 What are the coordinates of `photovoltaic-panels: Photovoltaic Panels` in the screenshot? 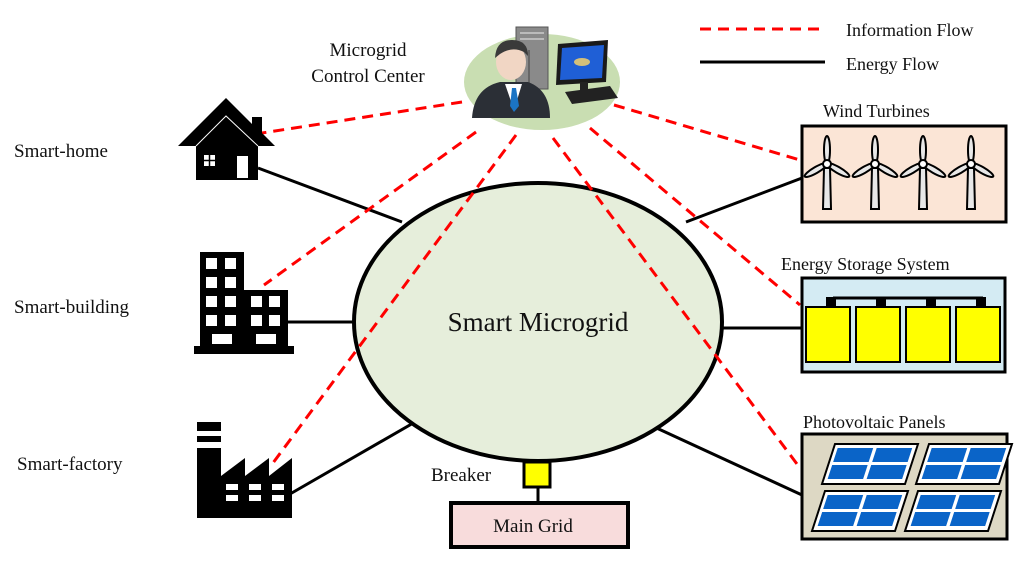 It's located at (907, 476).